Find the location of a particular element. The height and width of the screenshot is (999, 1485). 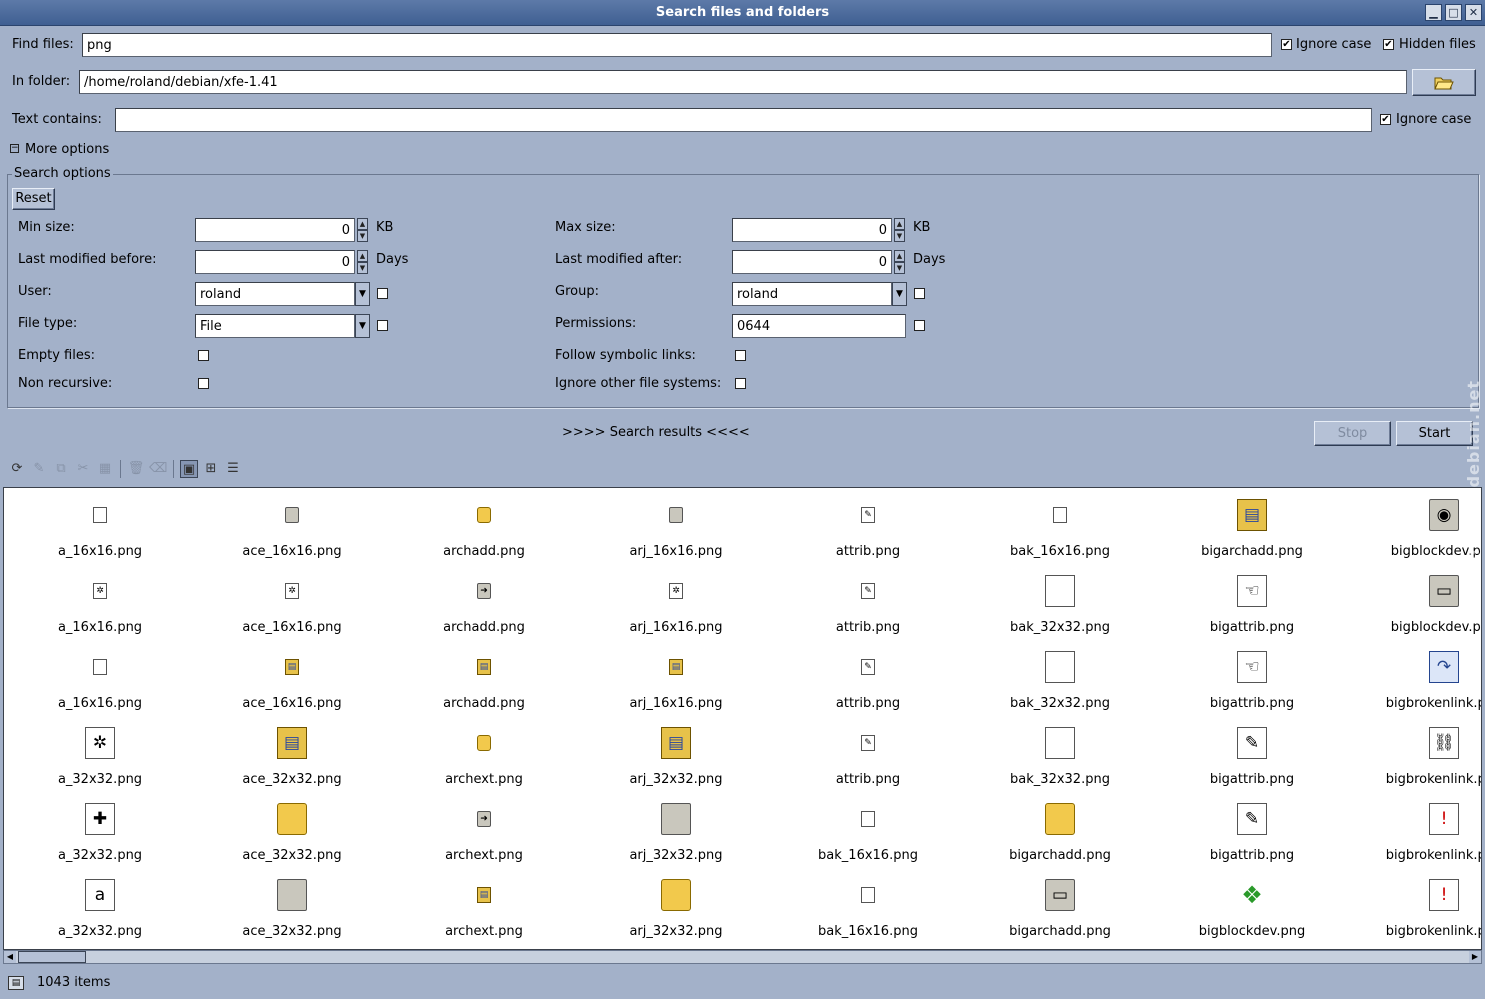

max-size-input: 0 is located at coordinates (812, 230).